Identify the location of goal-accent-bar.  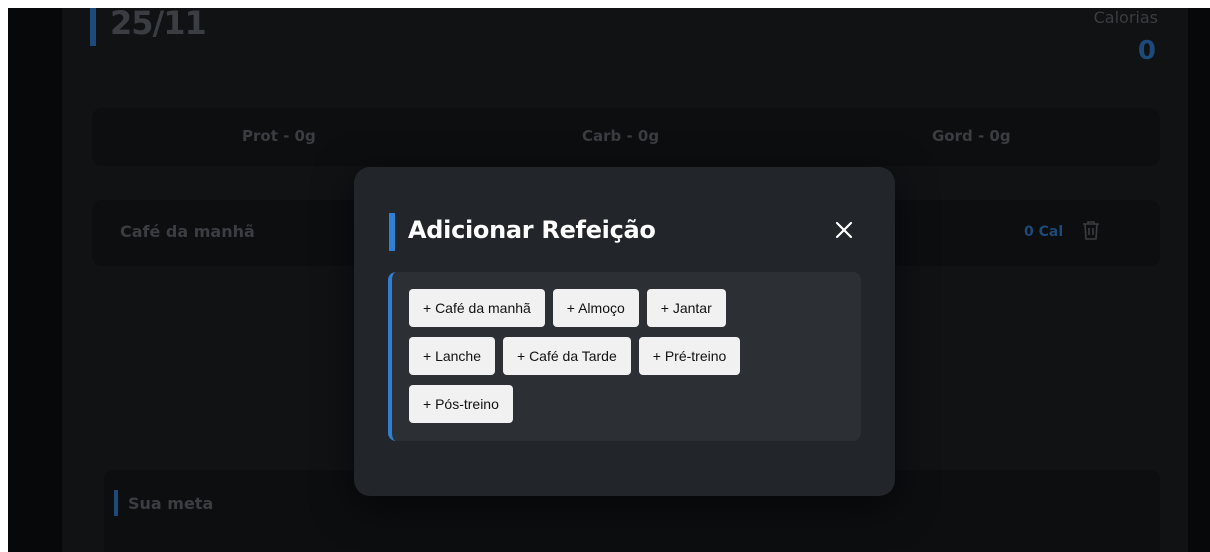
(116, 503).